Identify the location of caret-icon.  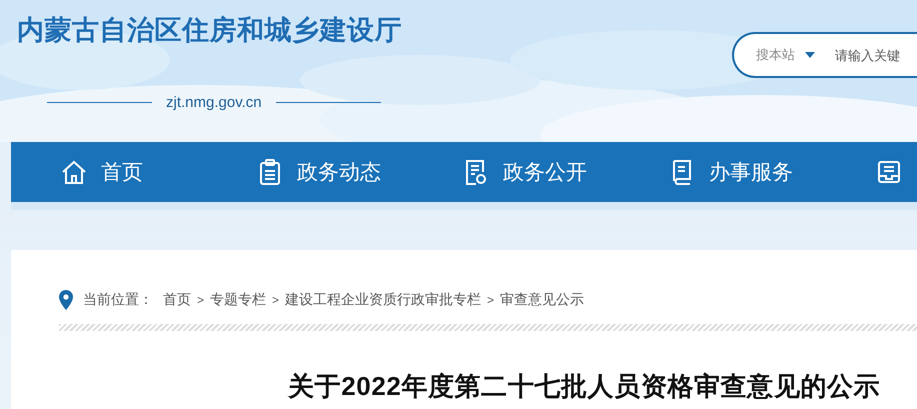
(810, 55).